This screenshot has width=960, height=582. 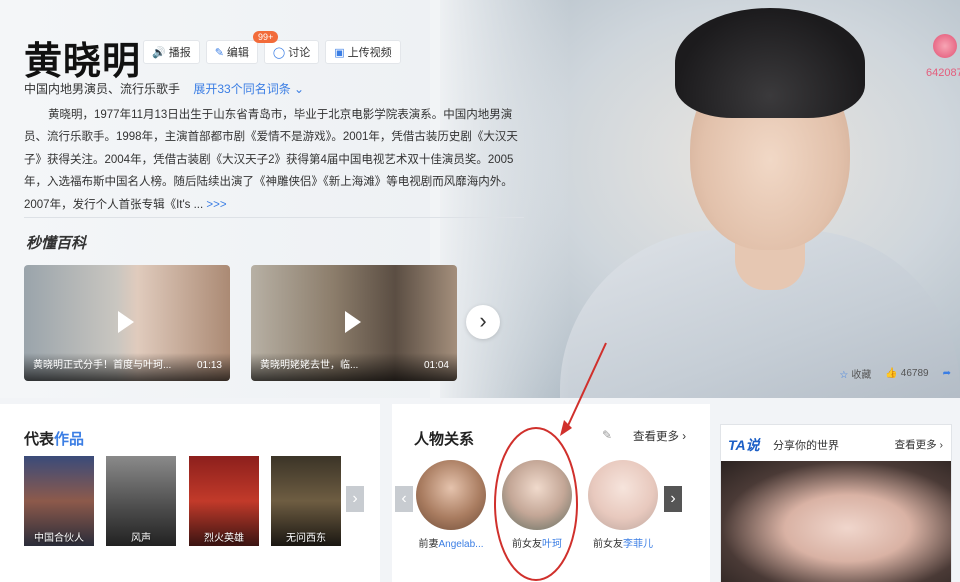 I want to click on relations-more-link: 查看更多 ›, so click(x=659, y=436).